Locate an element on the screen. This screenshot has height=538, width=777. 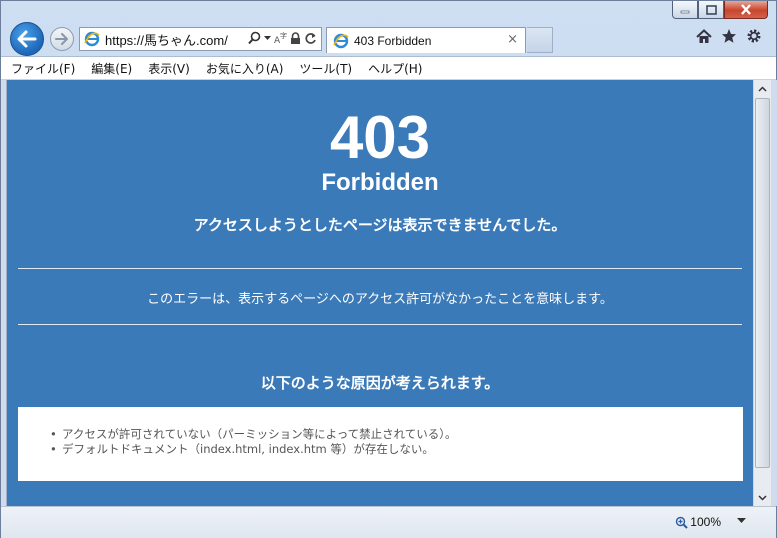
home-icon is located at coordinates (704, 36).